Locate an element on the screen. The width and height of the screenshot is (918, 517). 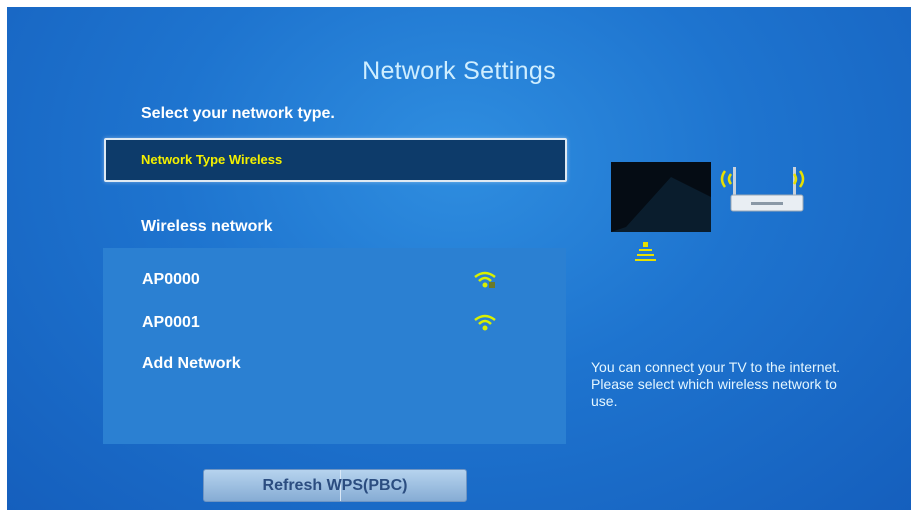
network-item-ap0000: AP0000 is located at coordinates (171, 280).